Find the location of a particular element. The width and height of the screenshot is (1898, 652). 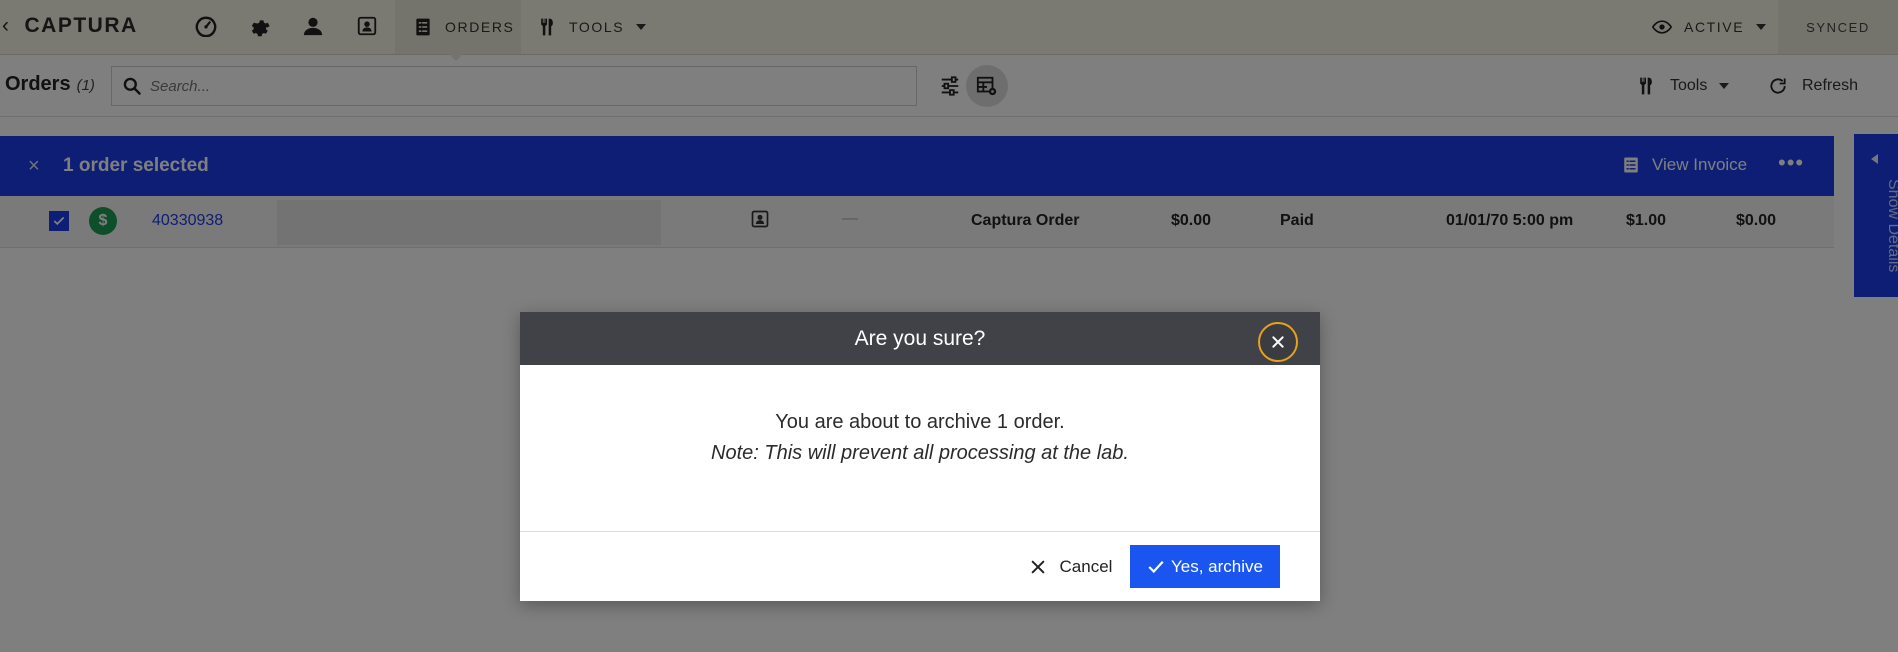

dialog-footer: Cancel Yes, archive is located at coordinates (920, 566).